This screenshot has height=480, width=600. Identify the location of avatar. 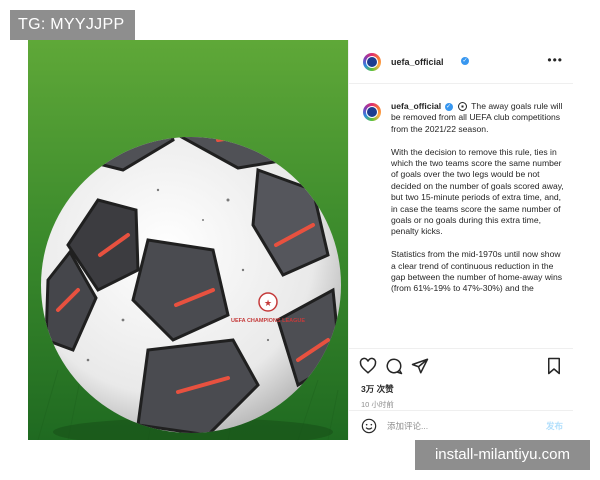
(372, 62).